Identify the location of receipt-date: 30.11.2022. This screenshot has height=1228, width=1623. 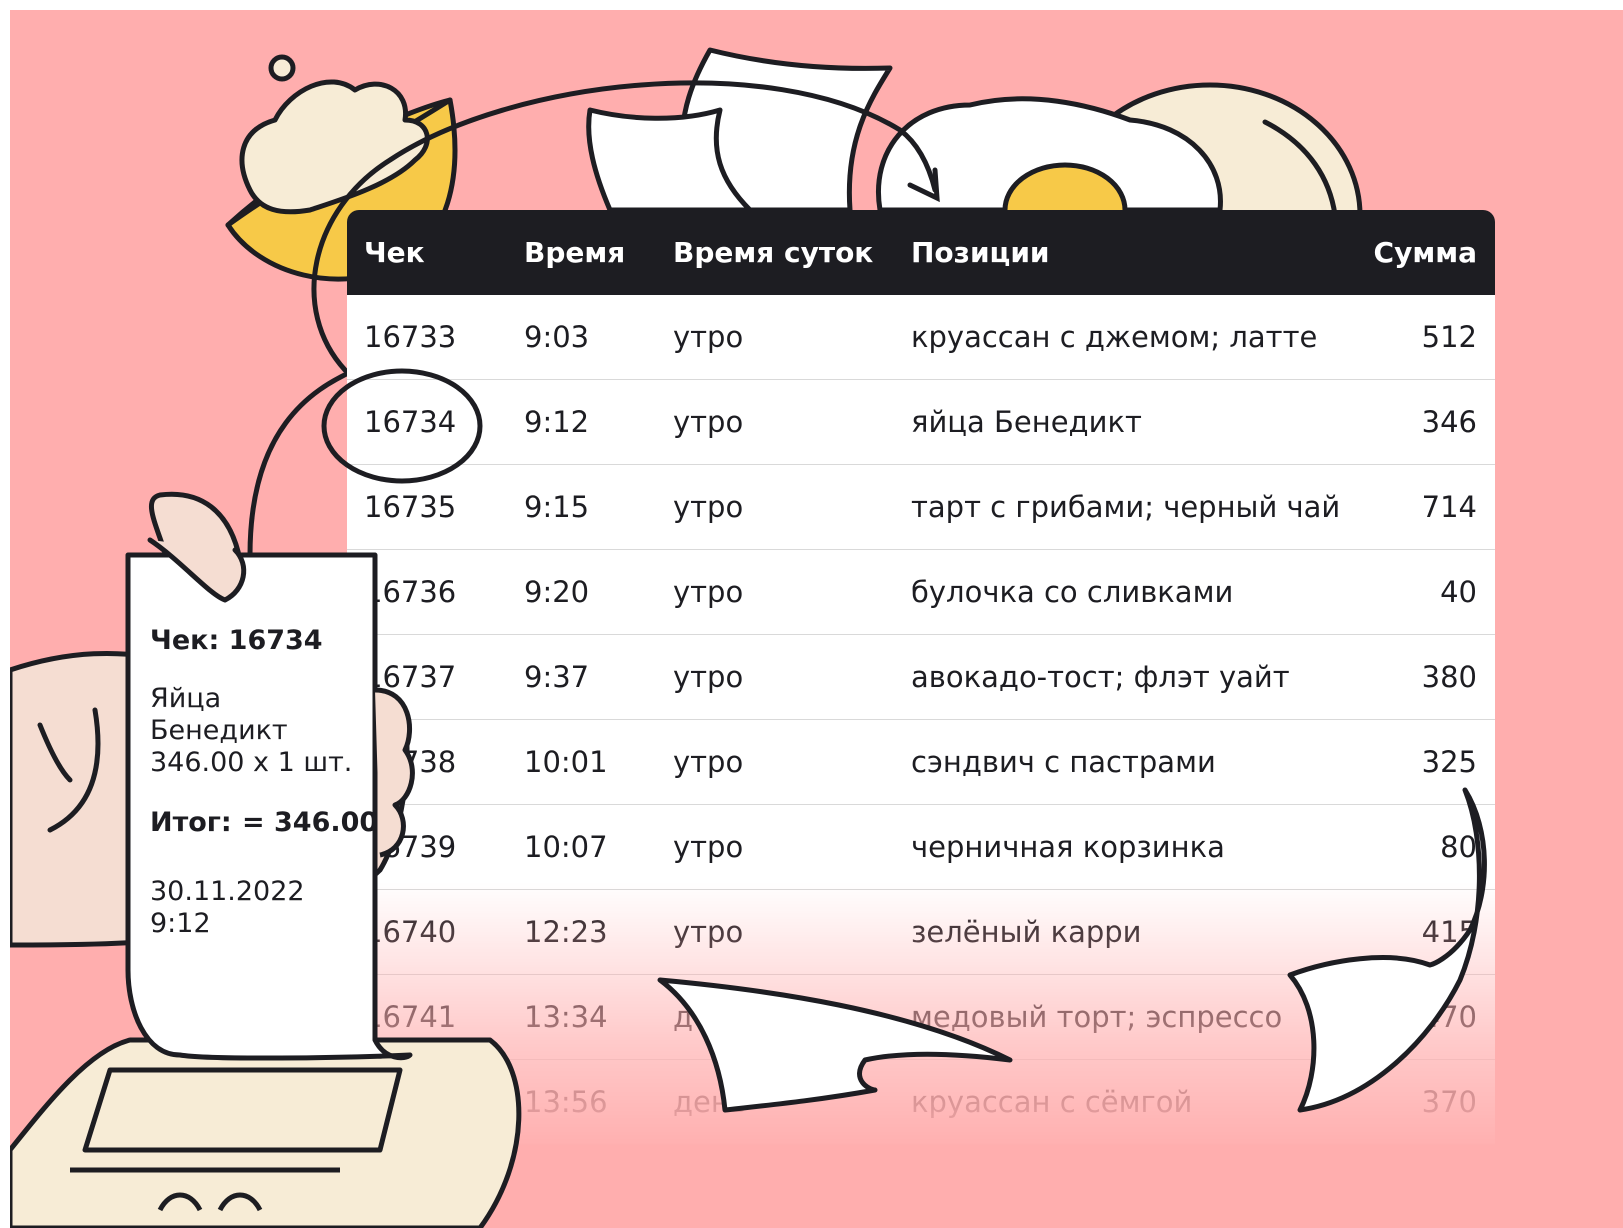
(227, 891).